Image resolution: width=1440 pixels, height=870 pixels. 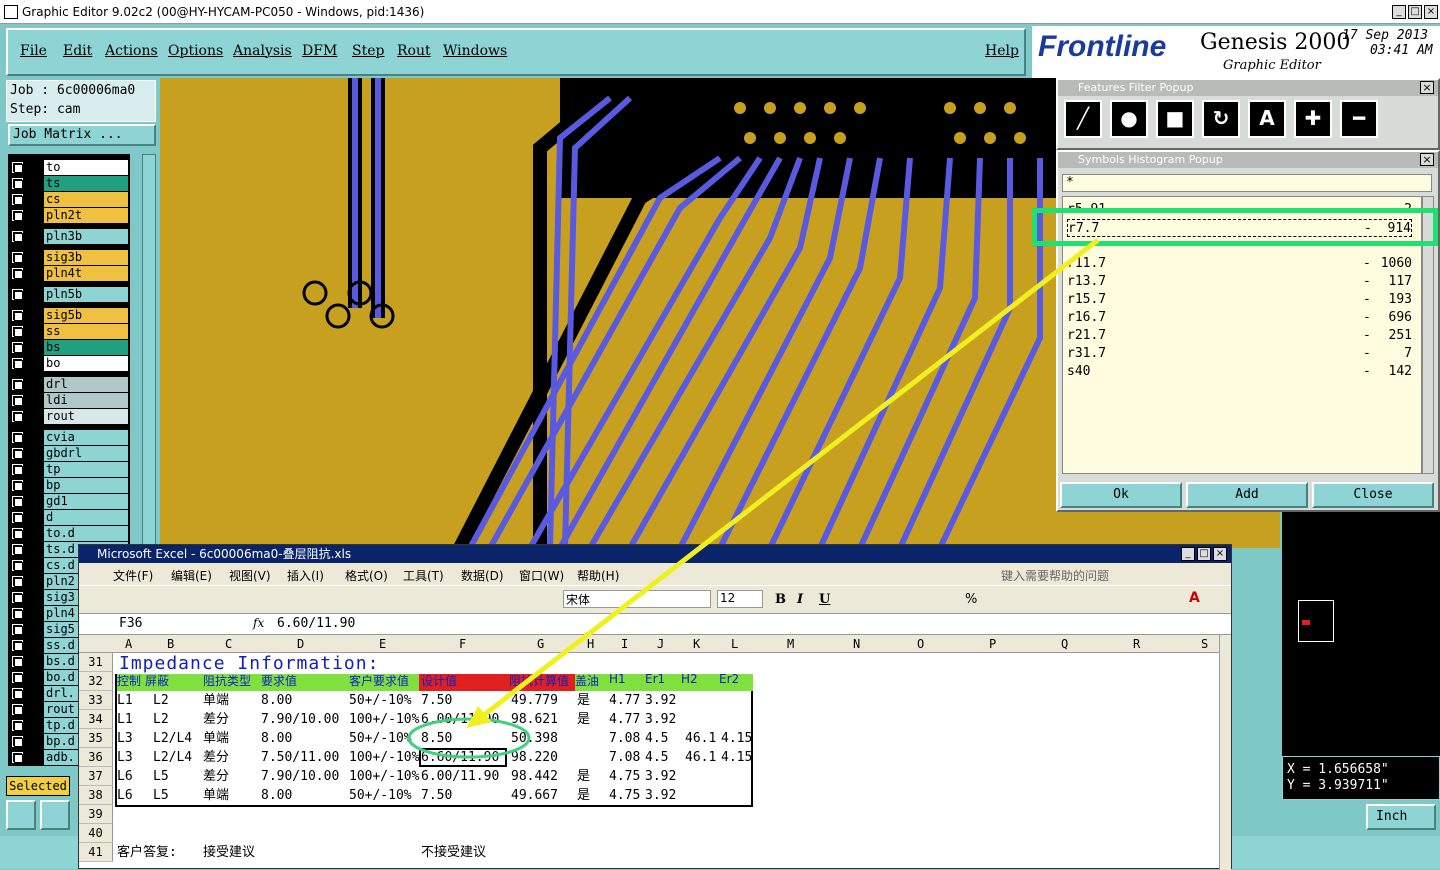 What do you see at coordinates (96, 662) in the screenshot?
I see `row-header: 31` at bounding box center [96, 662].